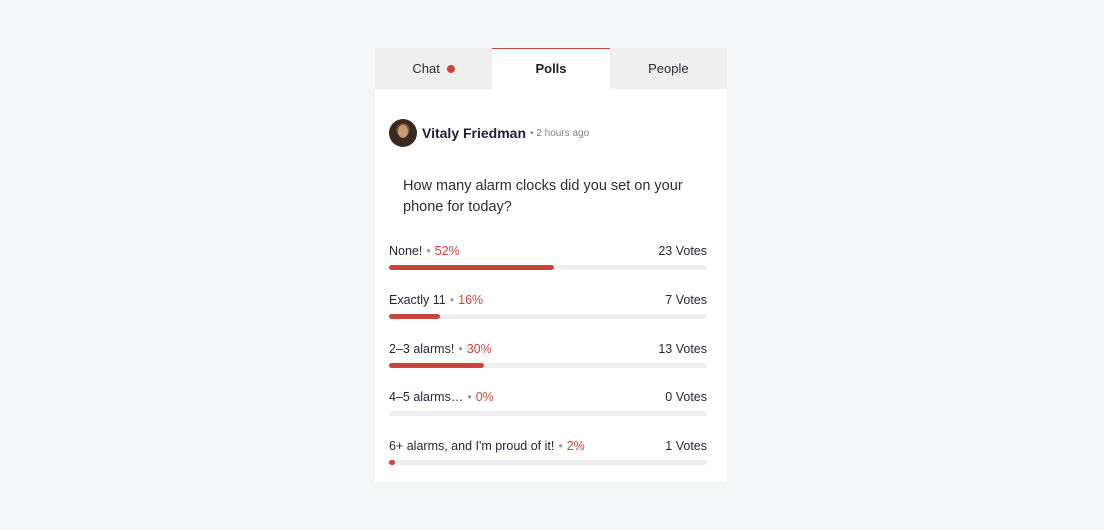 The image size is (1104, 530). I want to click on tab-people-label: People, so click(668, 68).